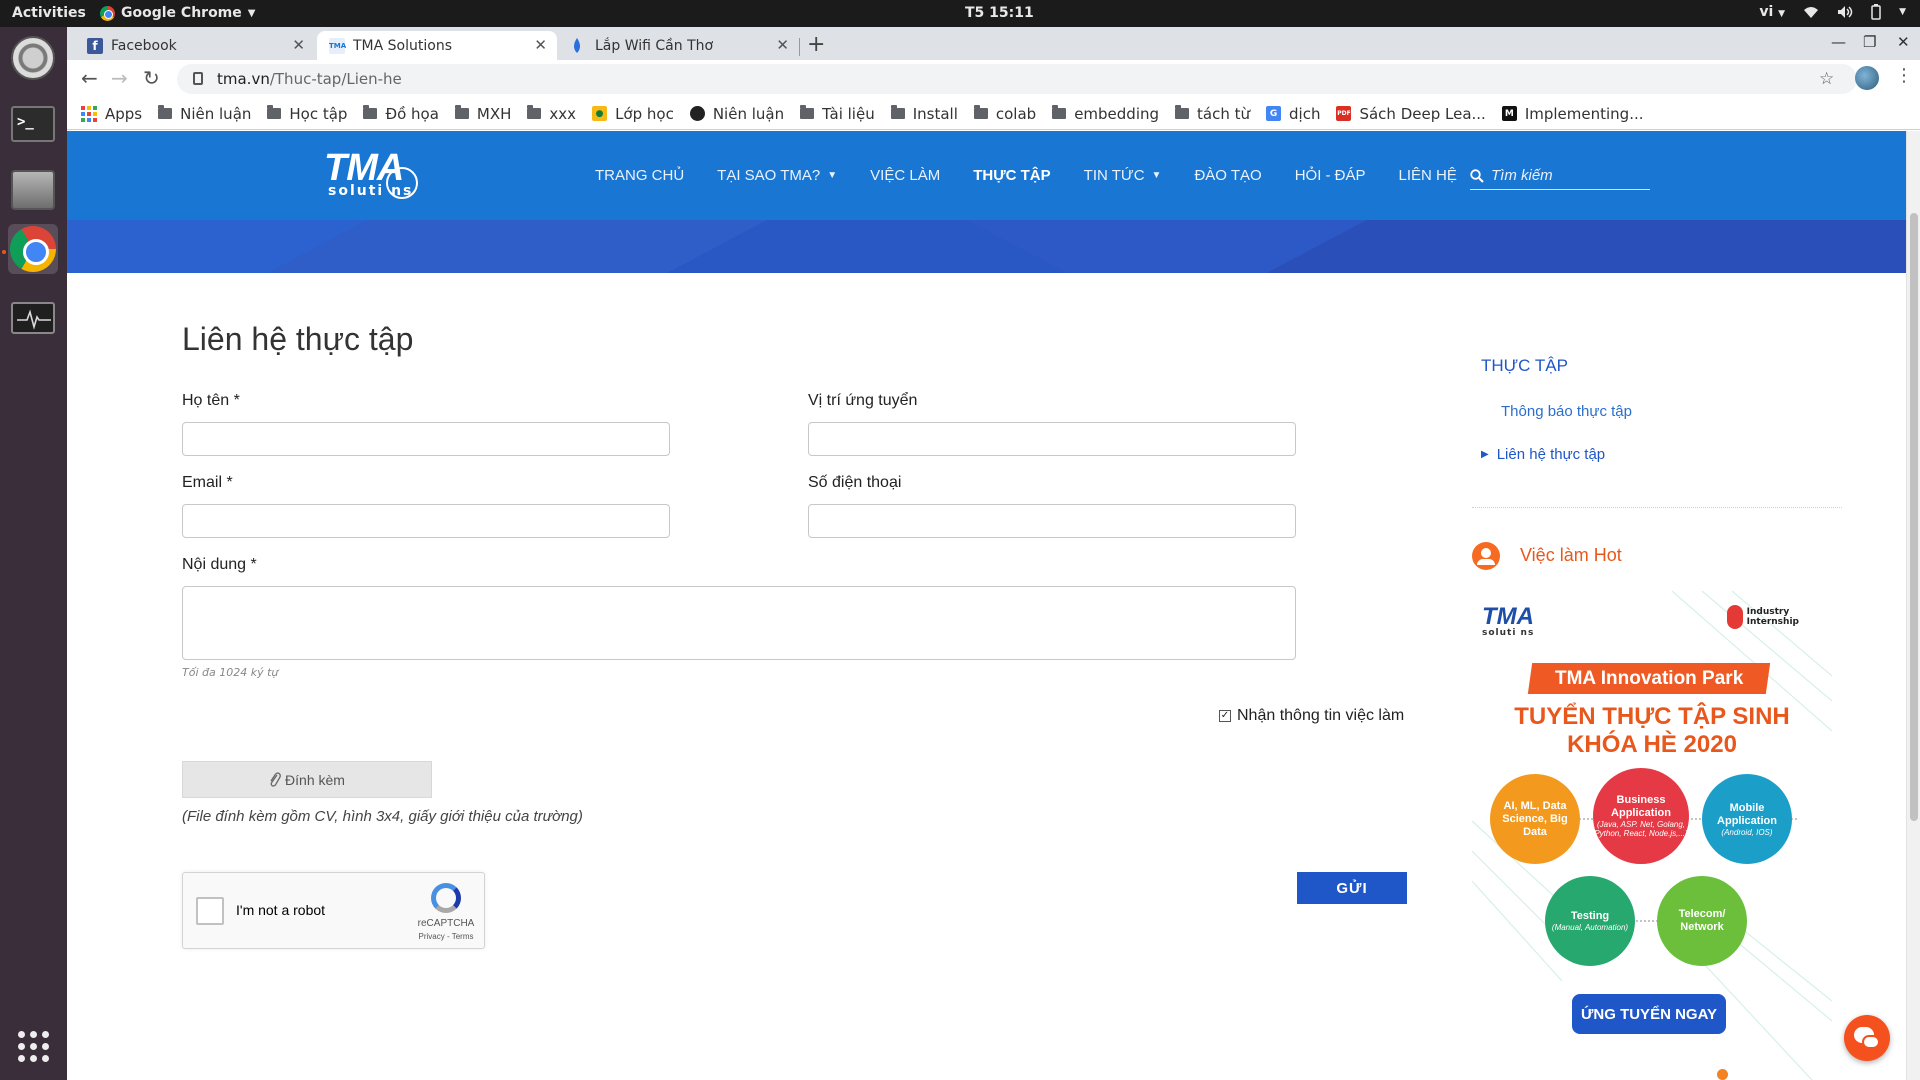 Image resolution: width=1920 pixels, height=1080 pixels. I want to click on bookmark-folder: colab, so click(1004, 114).